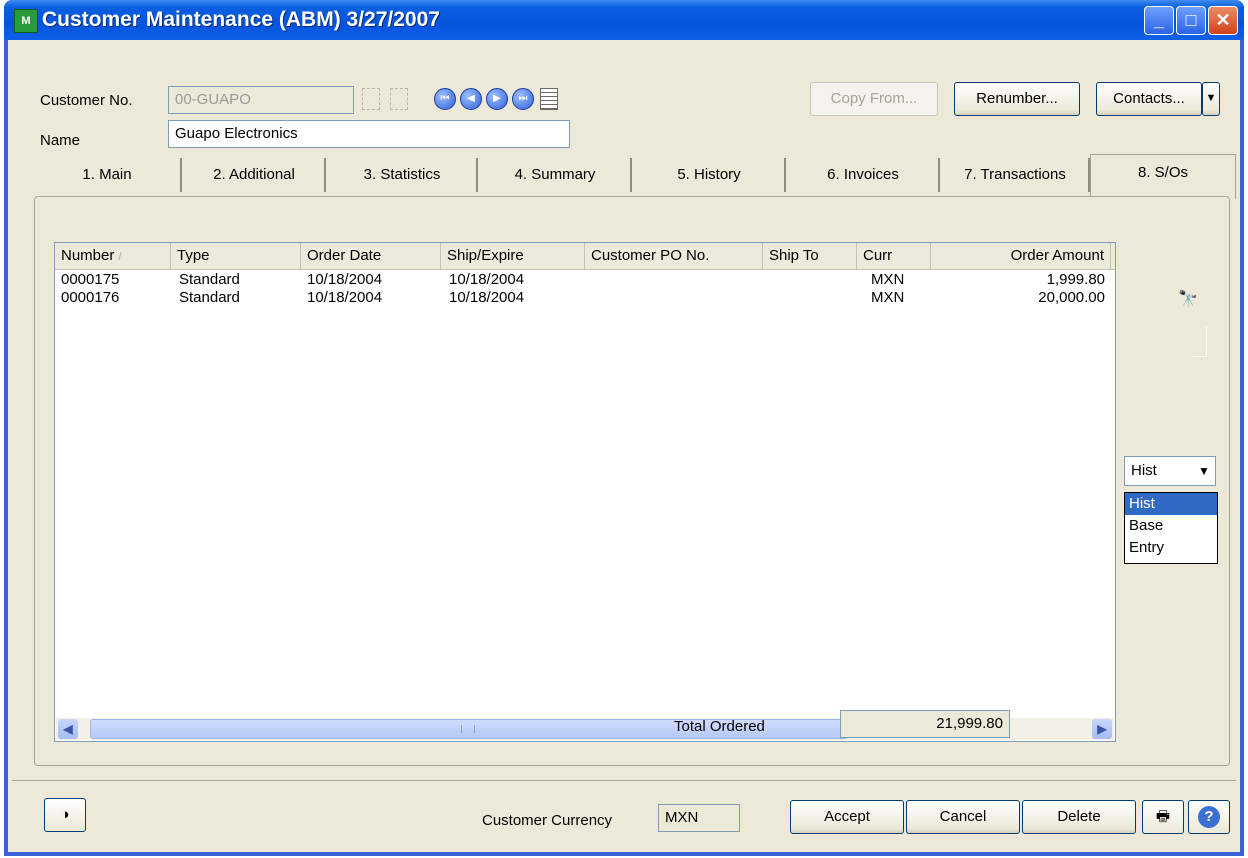  Describe the element at coordinates (497, 99) in the screenshot. I see `next-record-icon: ▶` at that location.